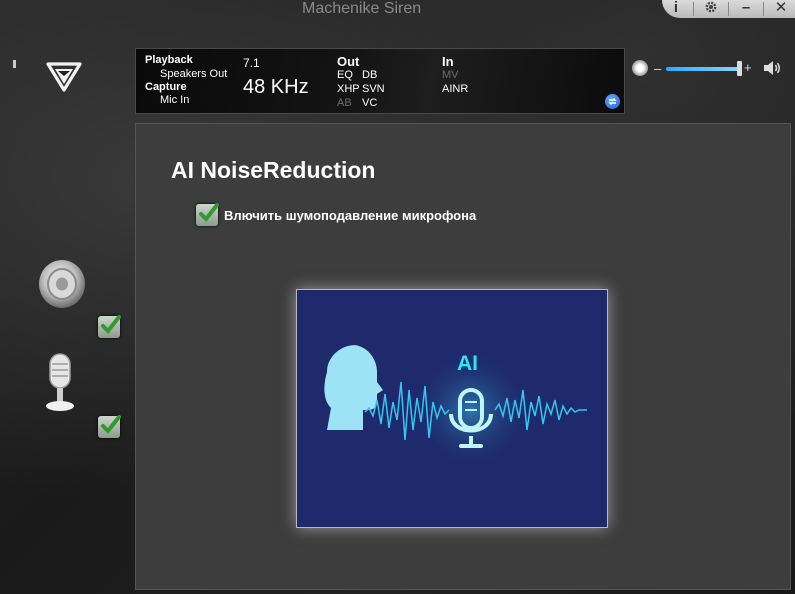 The height and width of the screenshot is (594, 795). Describe the element at coordinates (370, 103) in the screenshot. I see `out-item-vc: VC` at that location.